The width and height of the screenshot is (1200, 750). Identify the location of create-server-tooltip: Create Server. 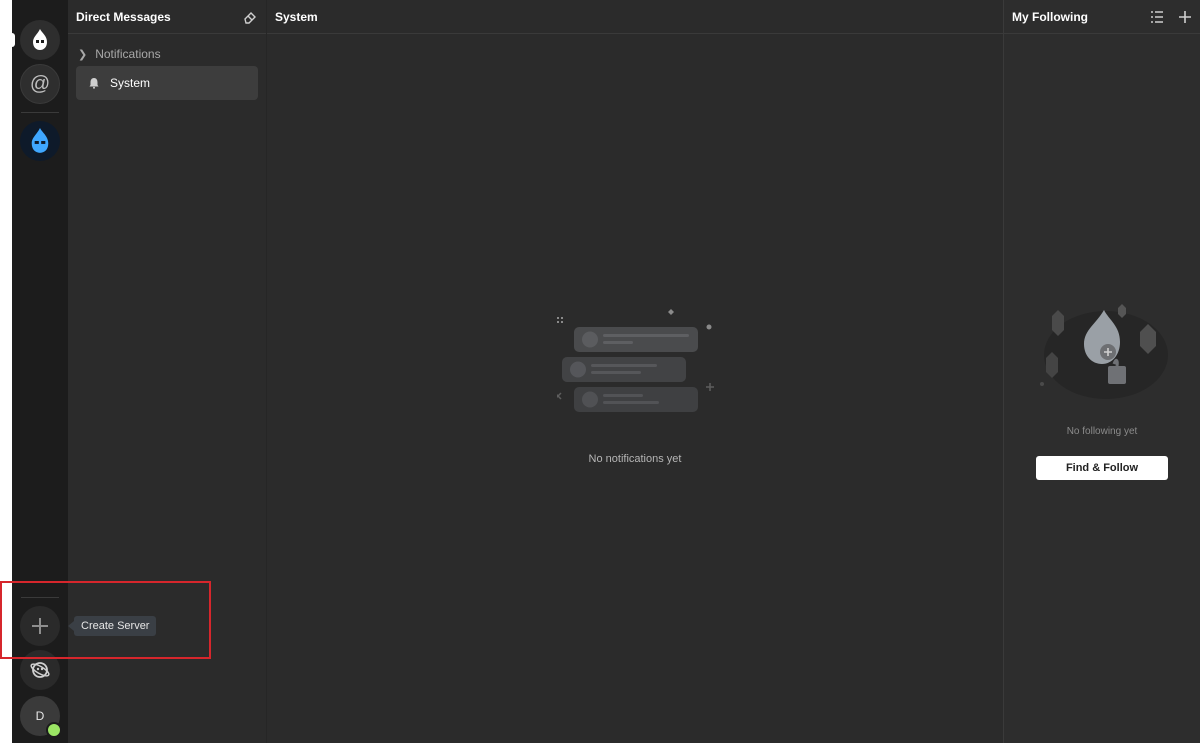
(112, 626).